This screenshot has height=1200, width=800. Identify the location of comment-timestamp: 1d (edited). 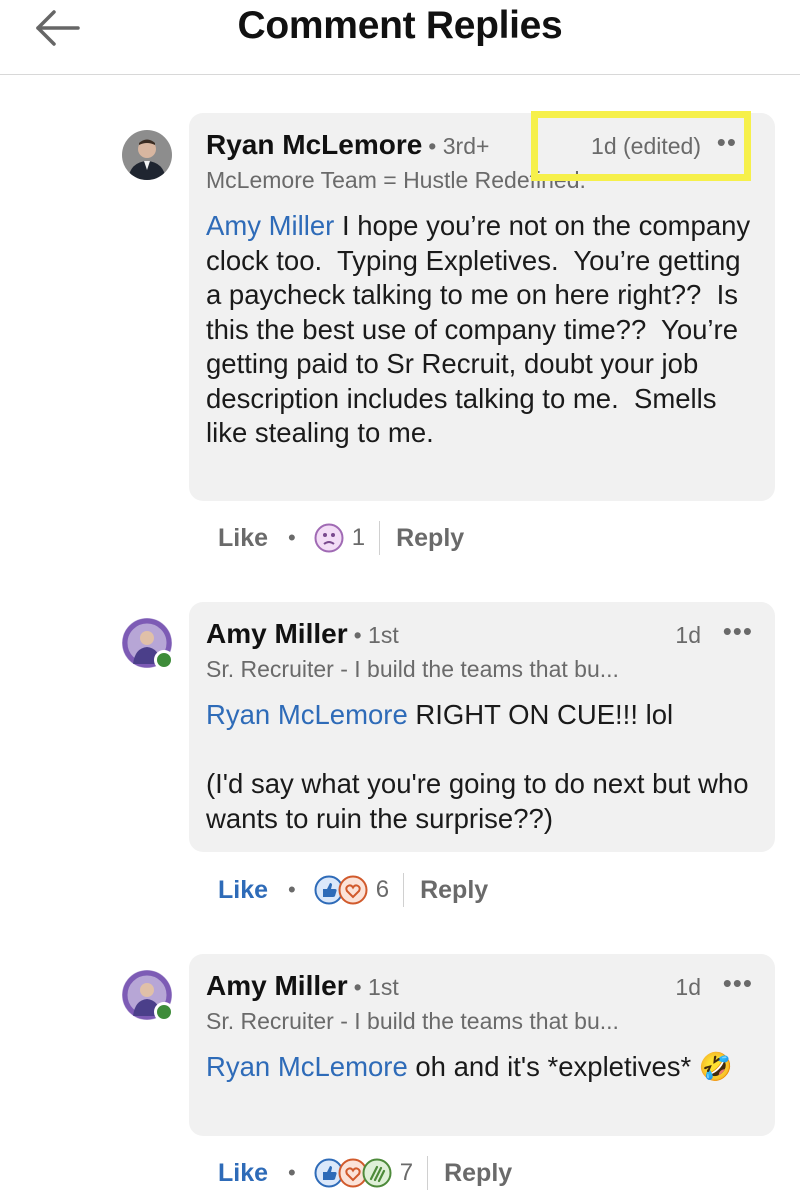
(646, 146).